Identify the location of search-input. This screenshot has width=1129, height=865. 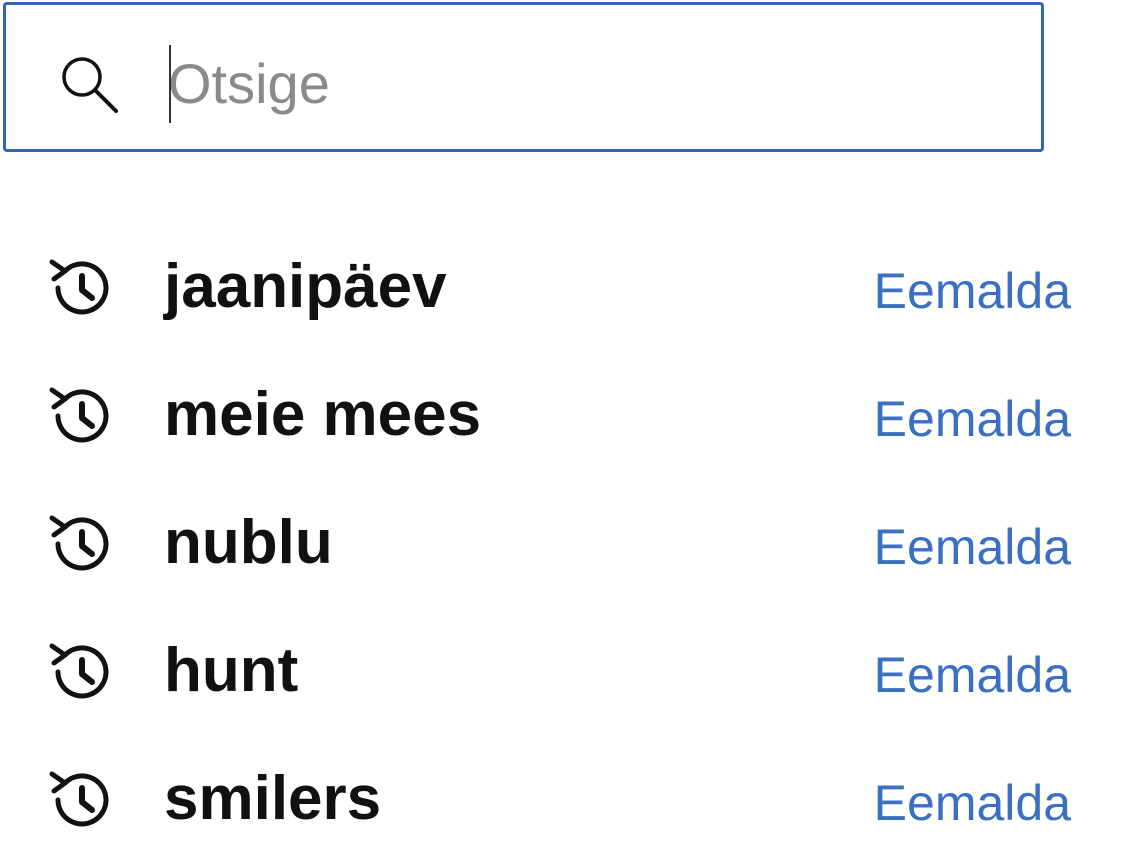
(588, 83).